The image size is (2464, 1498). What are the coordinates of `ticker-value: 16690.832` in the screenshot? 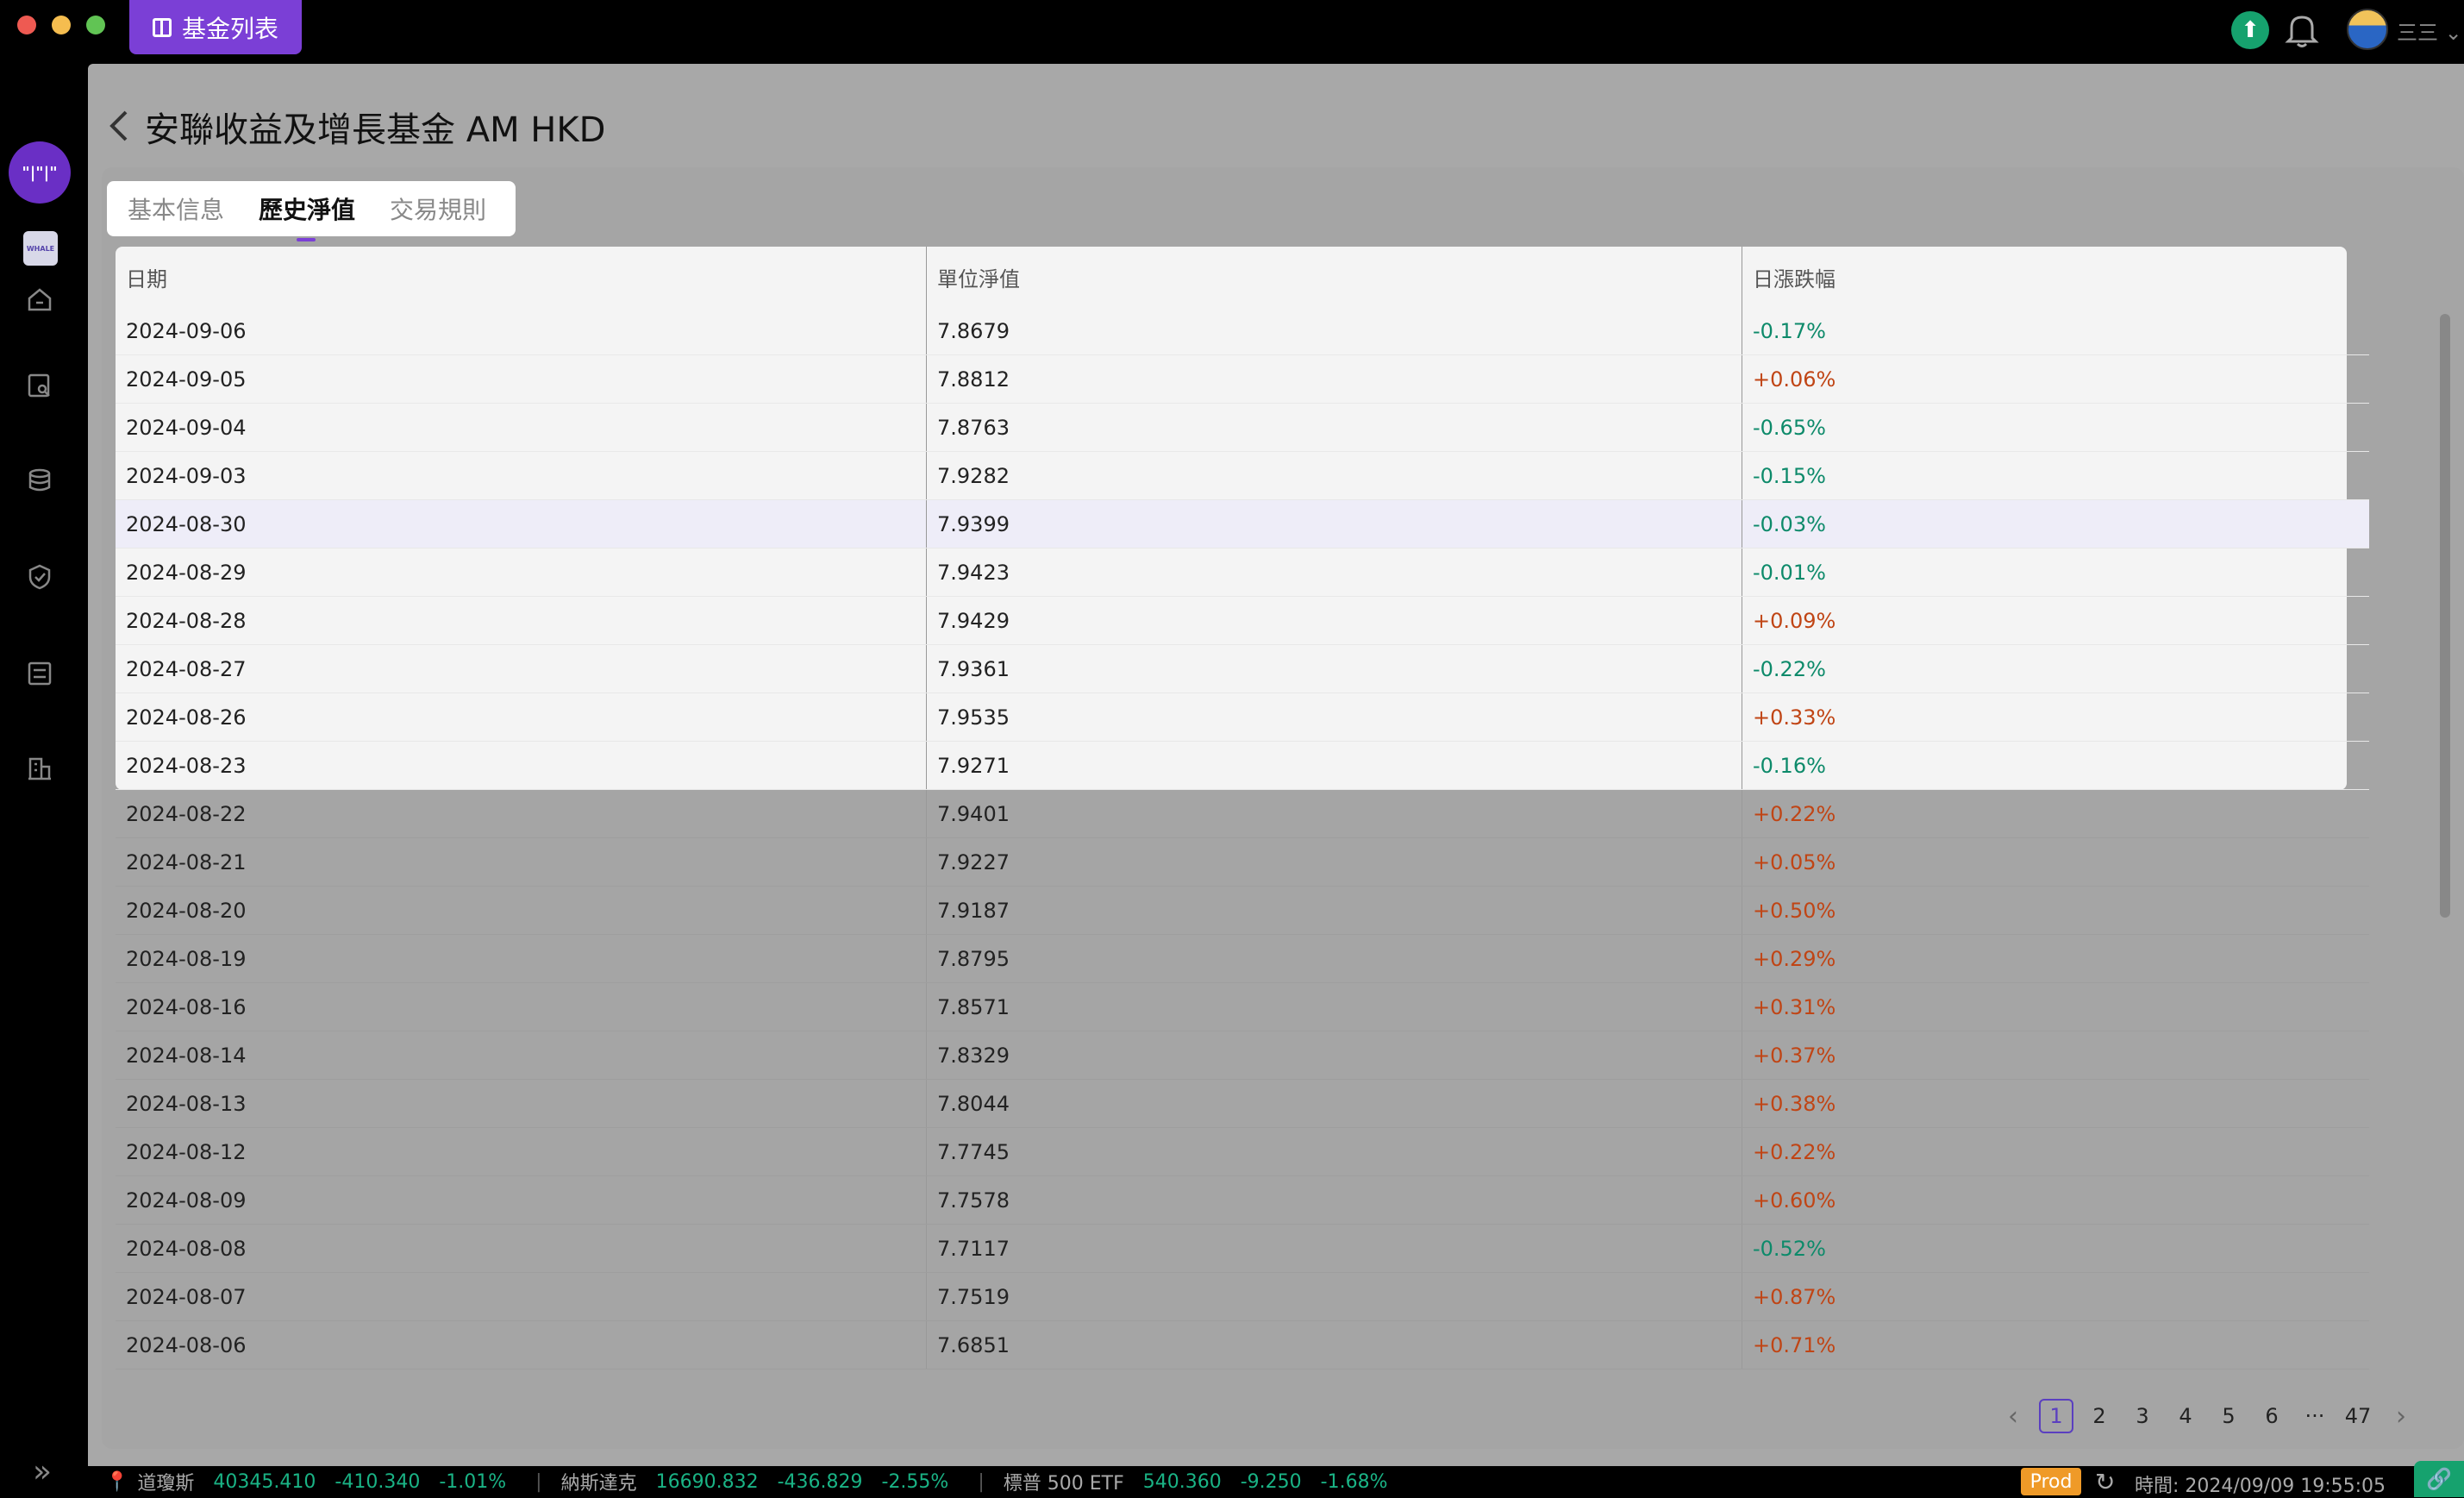 It's located at (707, 1481).